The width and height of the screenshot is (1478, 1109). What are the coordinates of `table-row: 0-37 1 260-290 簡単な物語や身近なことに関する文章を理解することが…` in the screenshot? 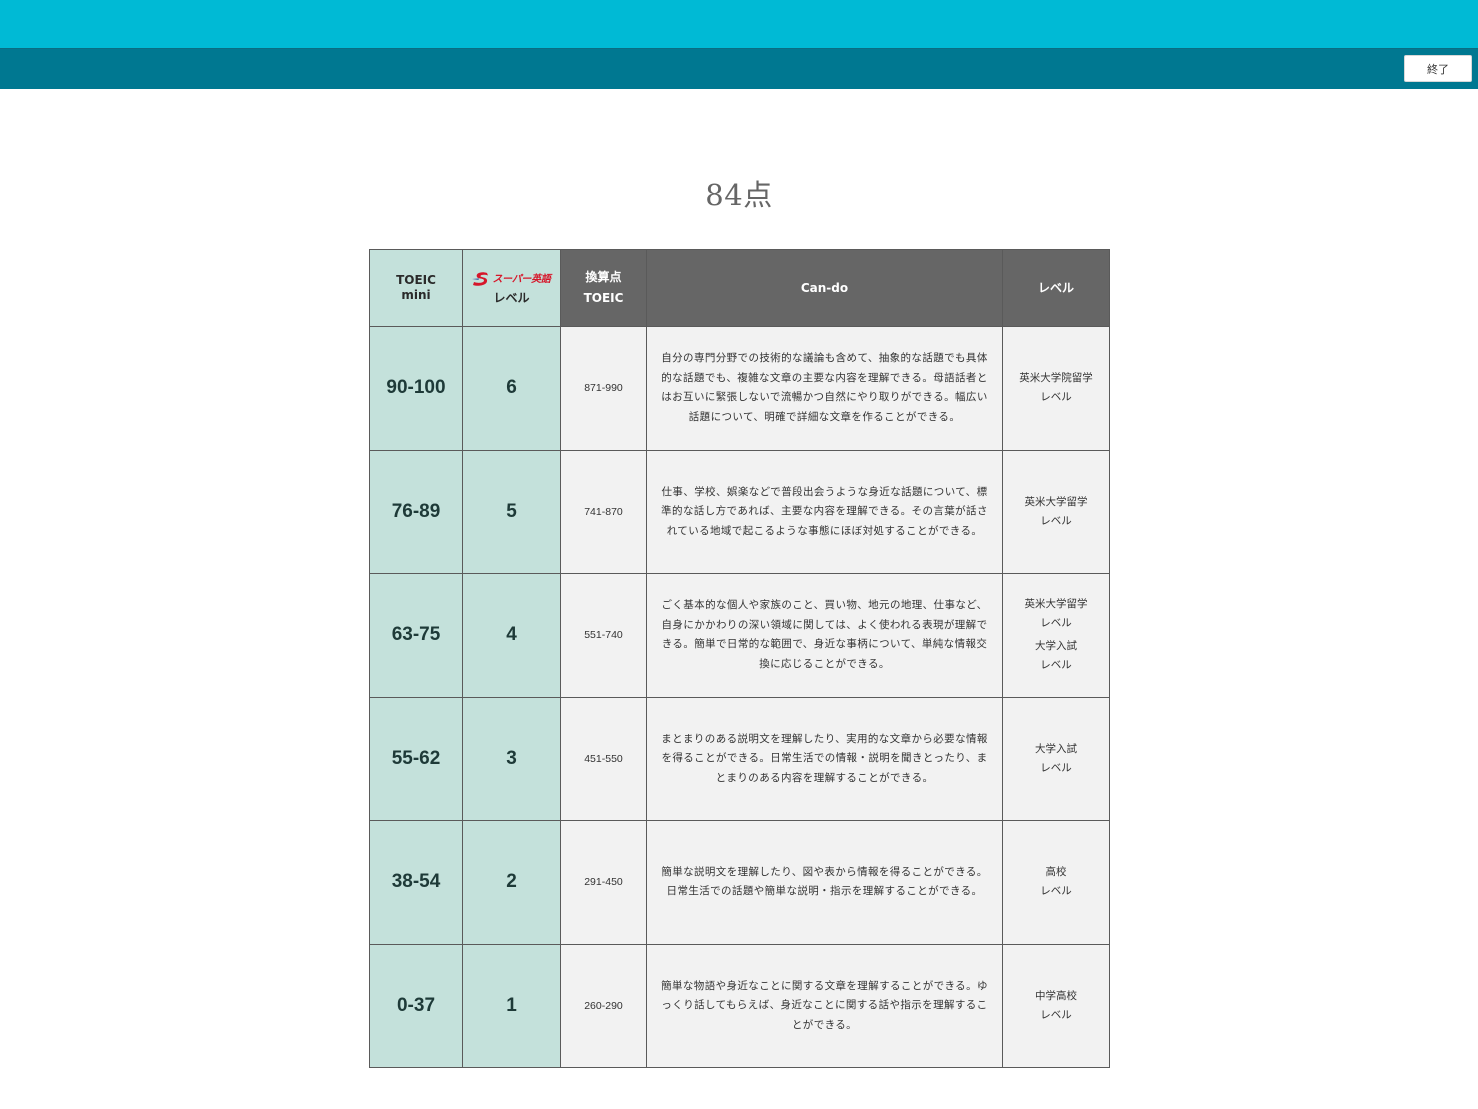 It's located at (739, 1005).